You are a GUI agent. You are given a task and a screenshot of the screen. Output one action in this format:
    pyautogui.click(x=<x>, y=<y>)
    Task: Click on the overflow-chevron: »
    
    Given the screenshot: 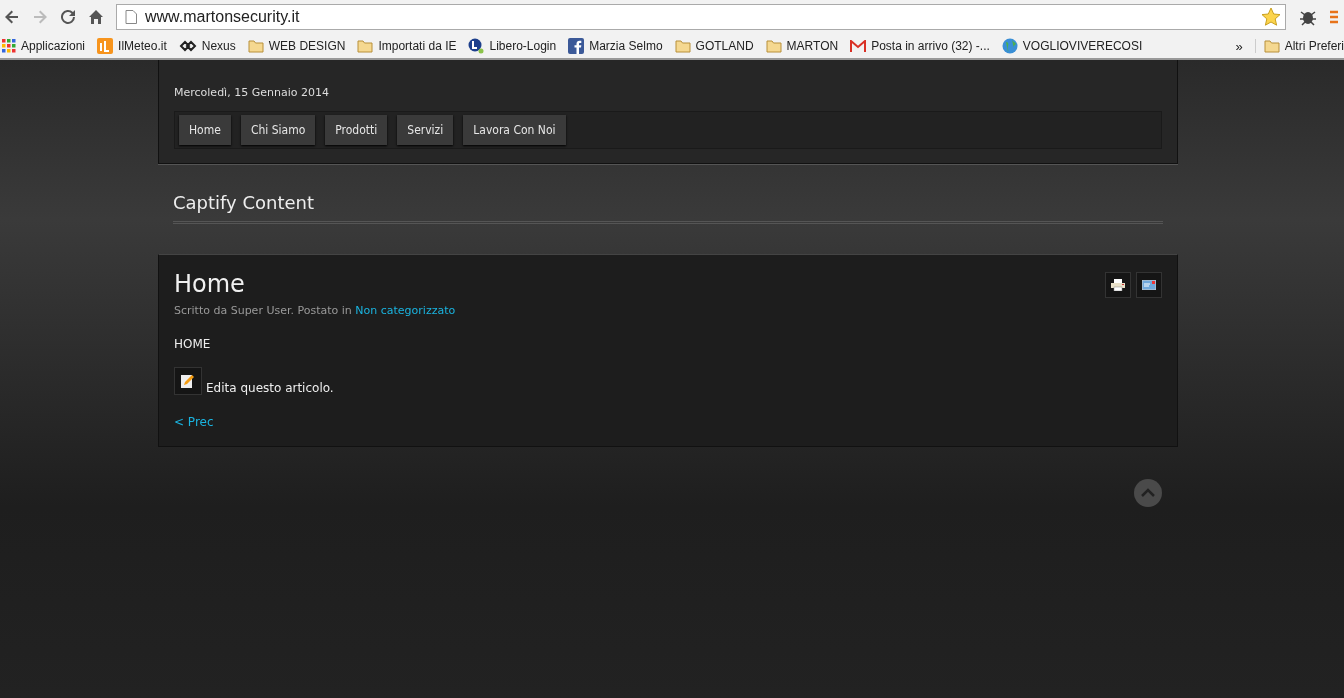 What is the action you would take?
    pyautogui.click(x=1239, y=46)
    